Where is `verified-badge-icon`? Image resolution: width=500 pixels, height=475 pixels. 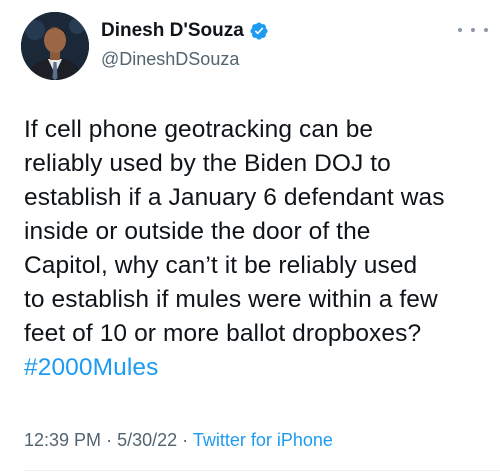 verified-badge-icon is located at coordinates (259, 31).